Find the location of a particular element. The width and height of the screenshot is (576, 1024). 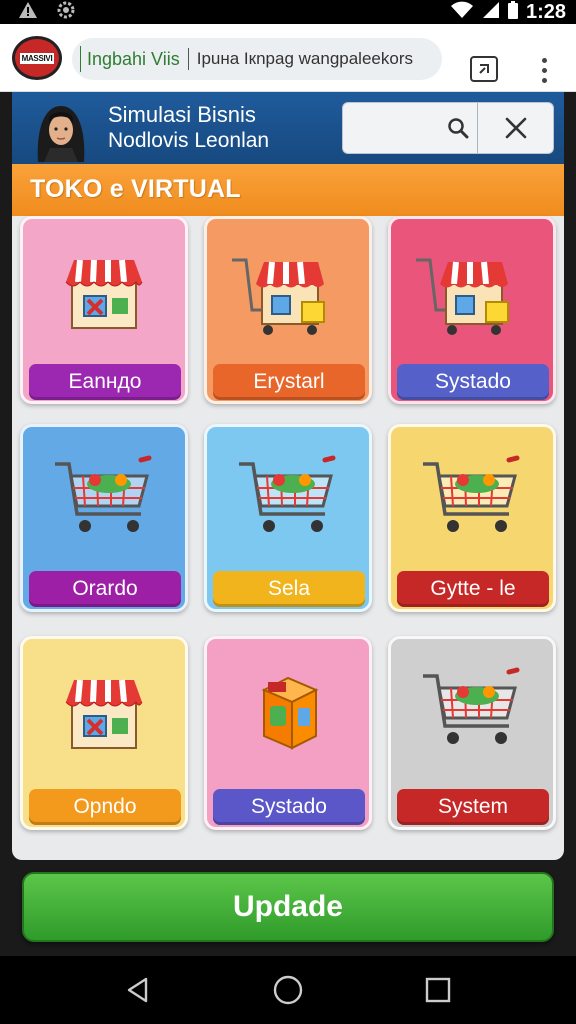

update-button: Updade is located at coordinates (288, 907).